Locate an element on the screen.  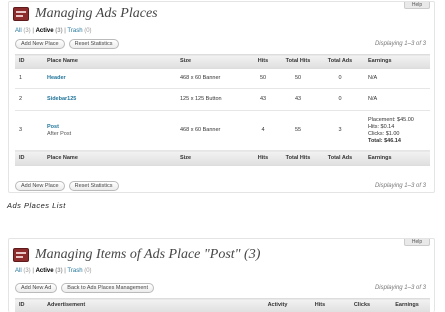
bottom-toolbar: Add New Place Reset Statistics is located at coordinates (67, 186).